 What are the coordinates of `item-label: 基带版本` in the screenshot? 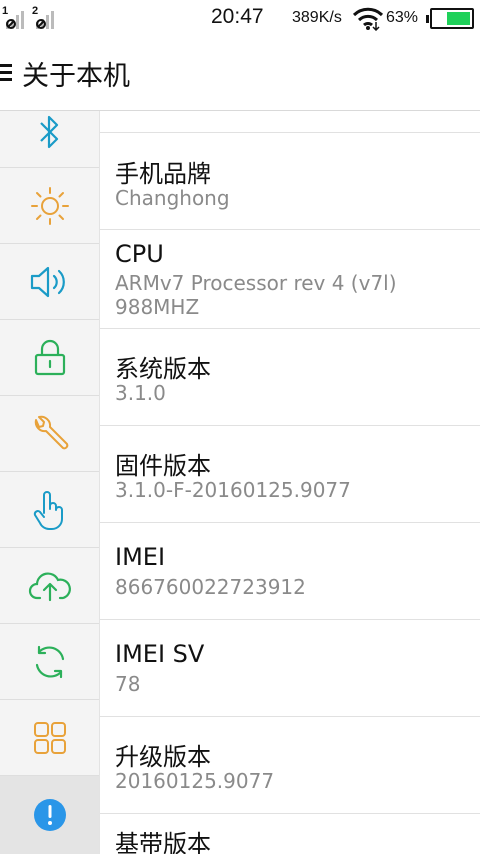 It's located at (163, 842).